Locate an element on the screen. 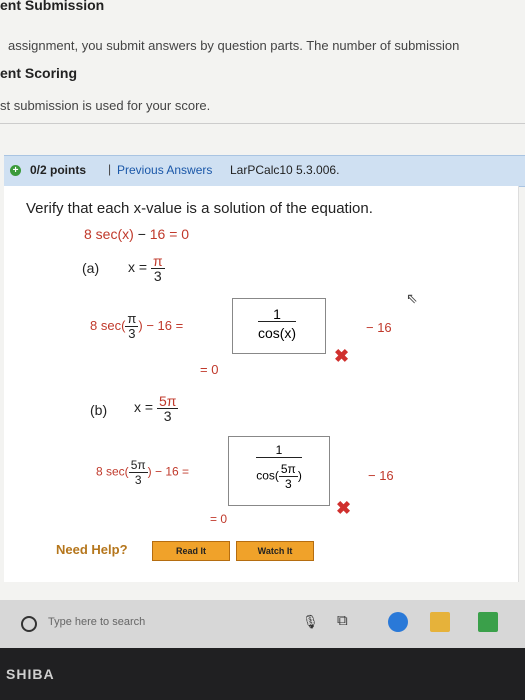  part-b-box-num: 1 is located at coordinates (279, 450).